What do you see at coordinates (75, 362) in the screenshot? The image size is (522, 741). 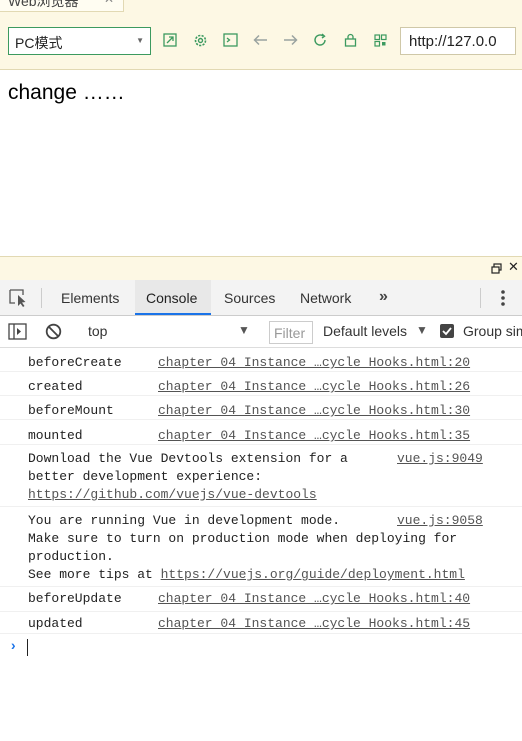 I see `message-text: beforeCreate` at bounding box center [75, 362].